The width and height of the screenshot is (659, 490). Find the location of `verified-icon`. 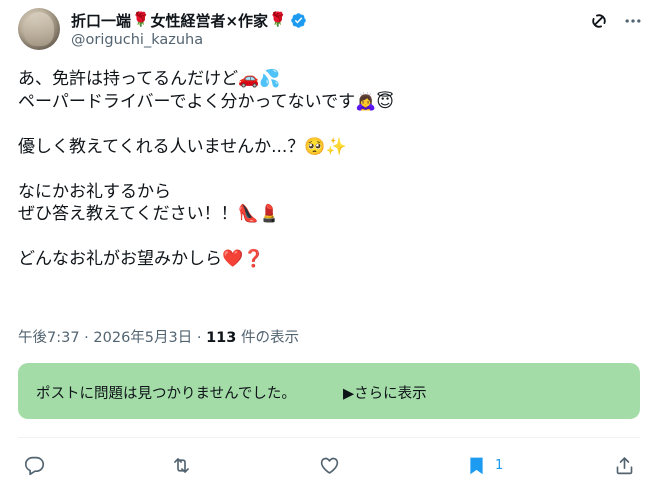

verified-icon is located at coordinates (298, 20).